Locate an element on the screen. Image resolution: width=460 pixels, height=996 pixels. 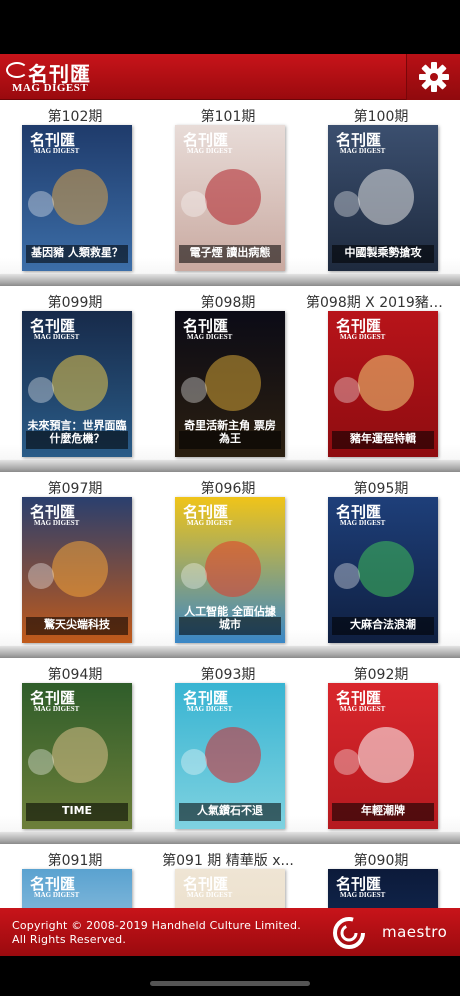
cover-headline: 年輕潮牌 is located at coordinates (383, 810).